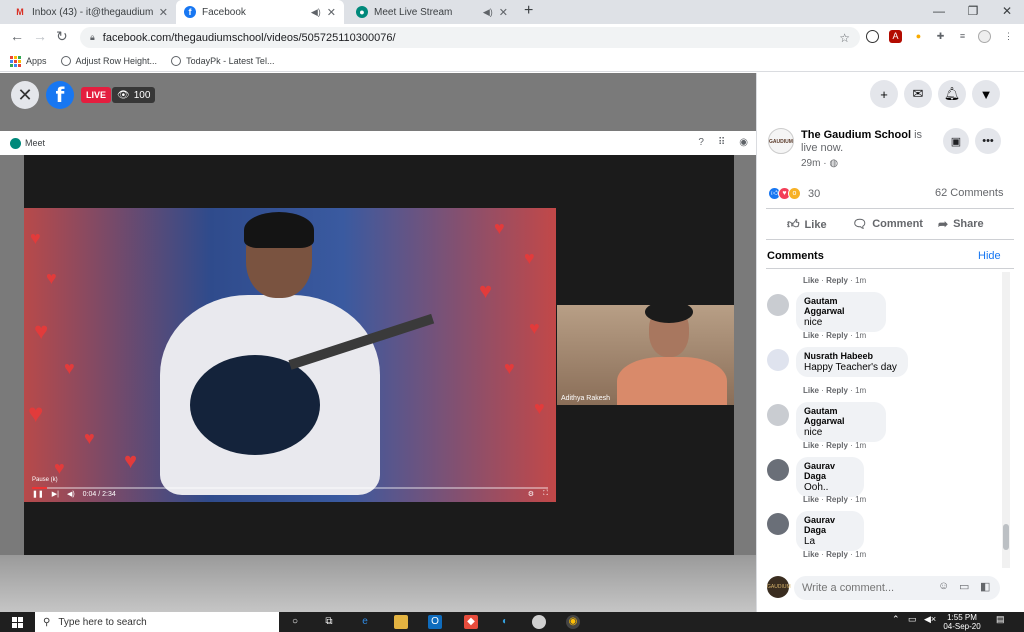 The width and height of the screenshot is (1024, 632). Describe the element at coordinates (985, 586) in the screenshot. I see `sticker-icon: ◧` at that location.